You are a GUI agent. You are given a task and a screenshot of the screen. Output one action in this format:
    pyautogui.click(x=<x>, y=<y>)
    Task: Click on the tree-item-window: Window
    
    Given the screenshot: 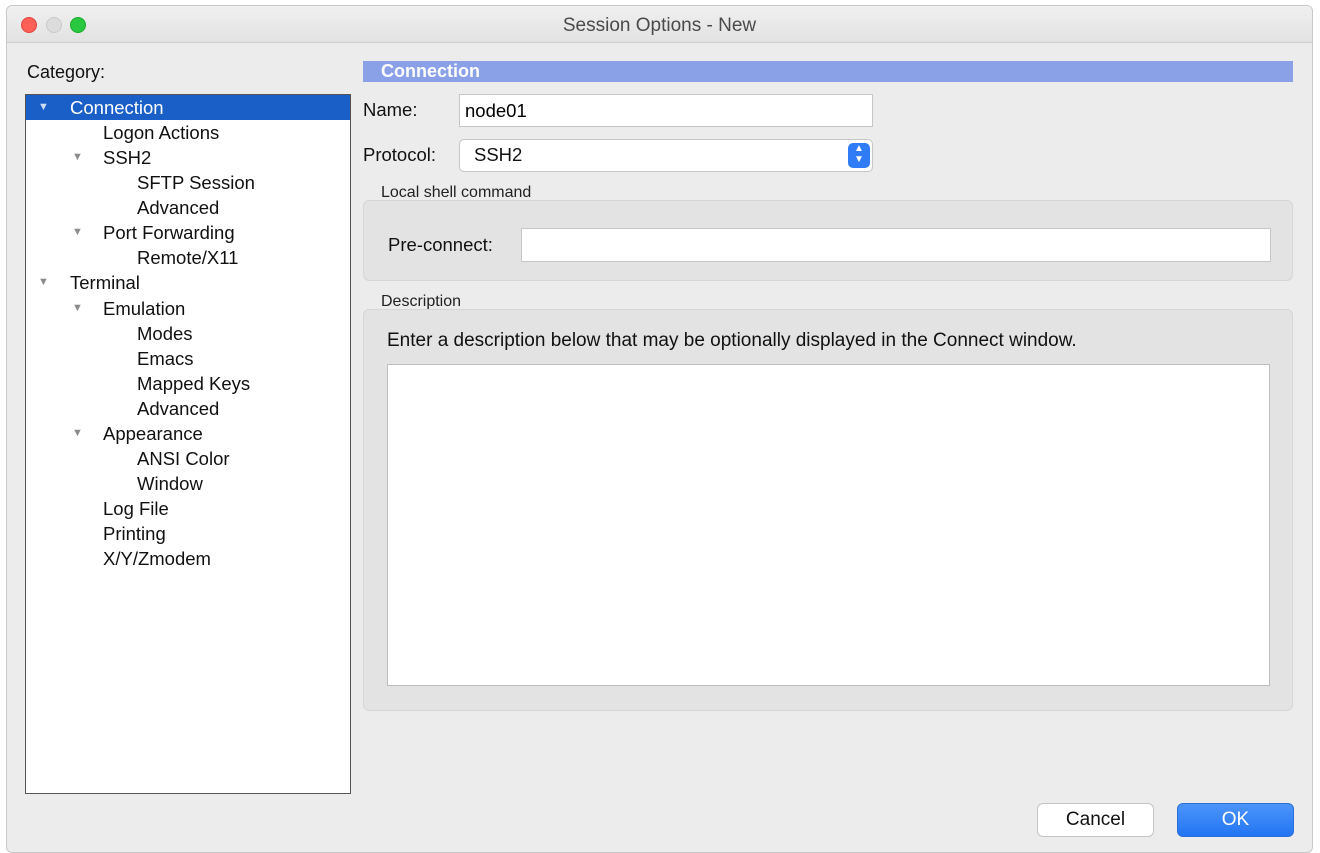 What is the action you would take?
    pyautogui.click(x=188, y=483)
    